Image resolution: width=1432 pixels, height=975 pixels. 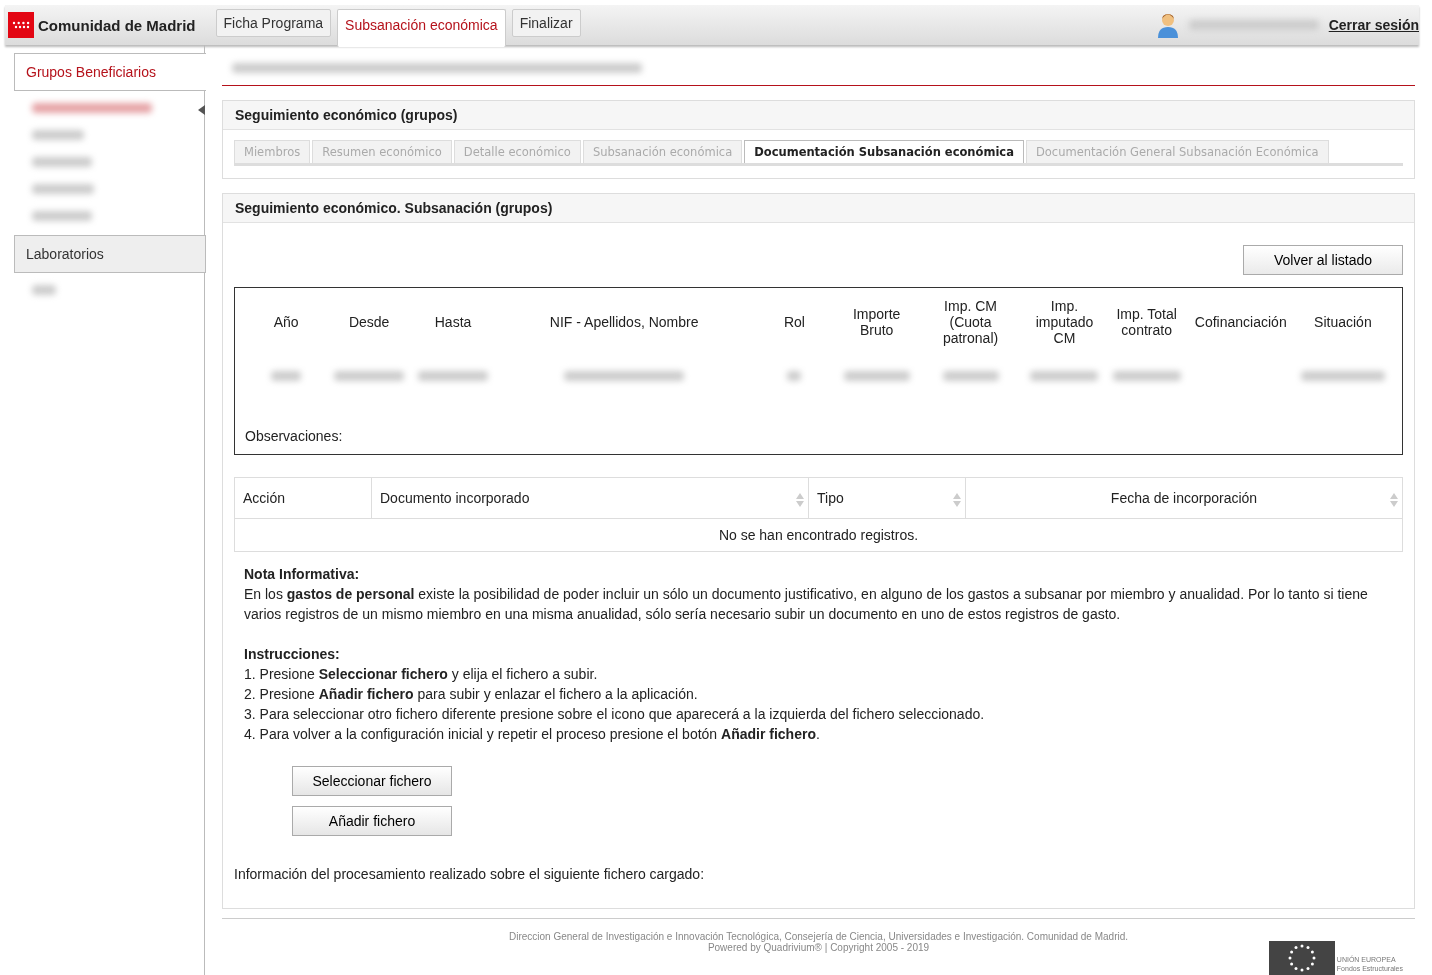 I want to click on note-heading: Nota Informativa:, so click(x=302, y=574).